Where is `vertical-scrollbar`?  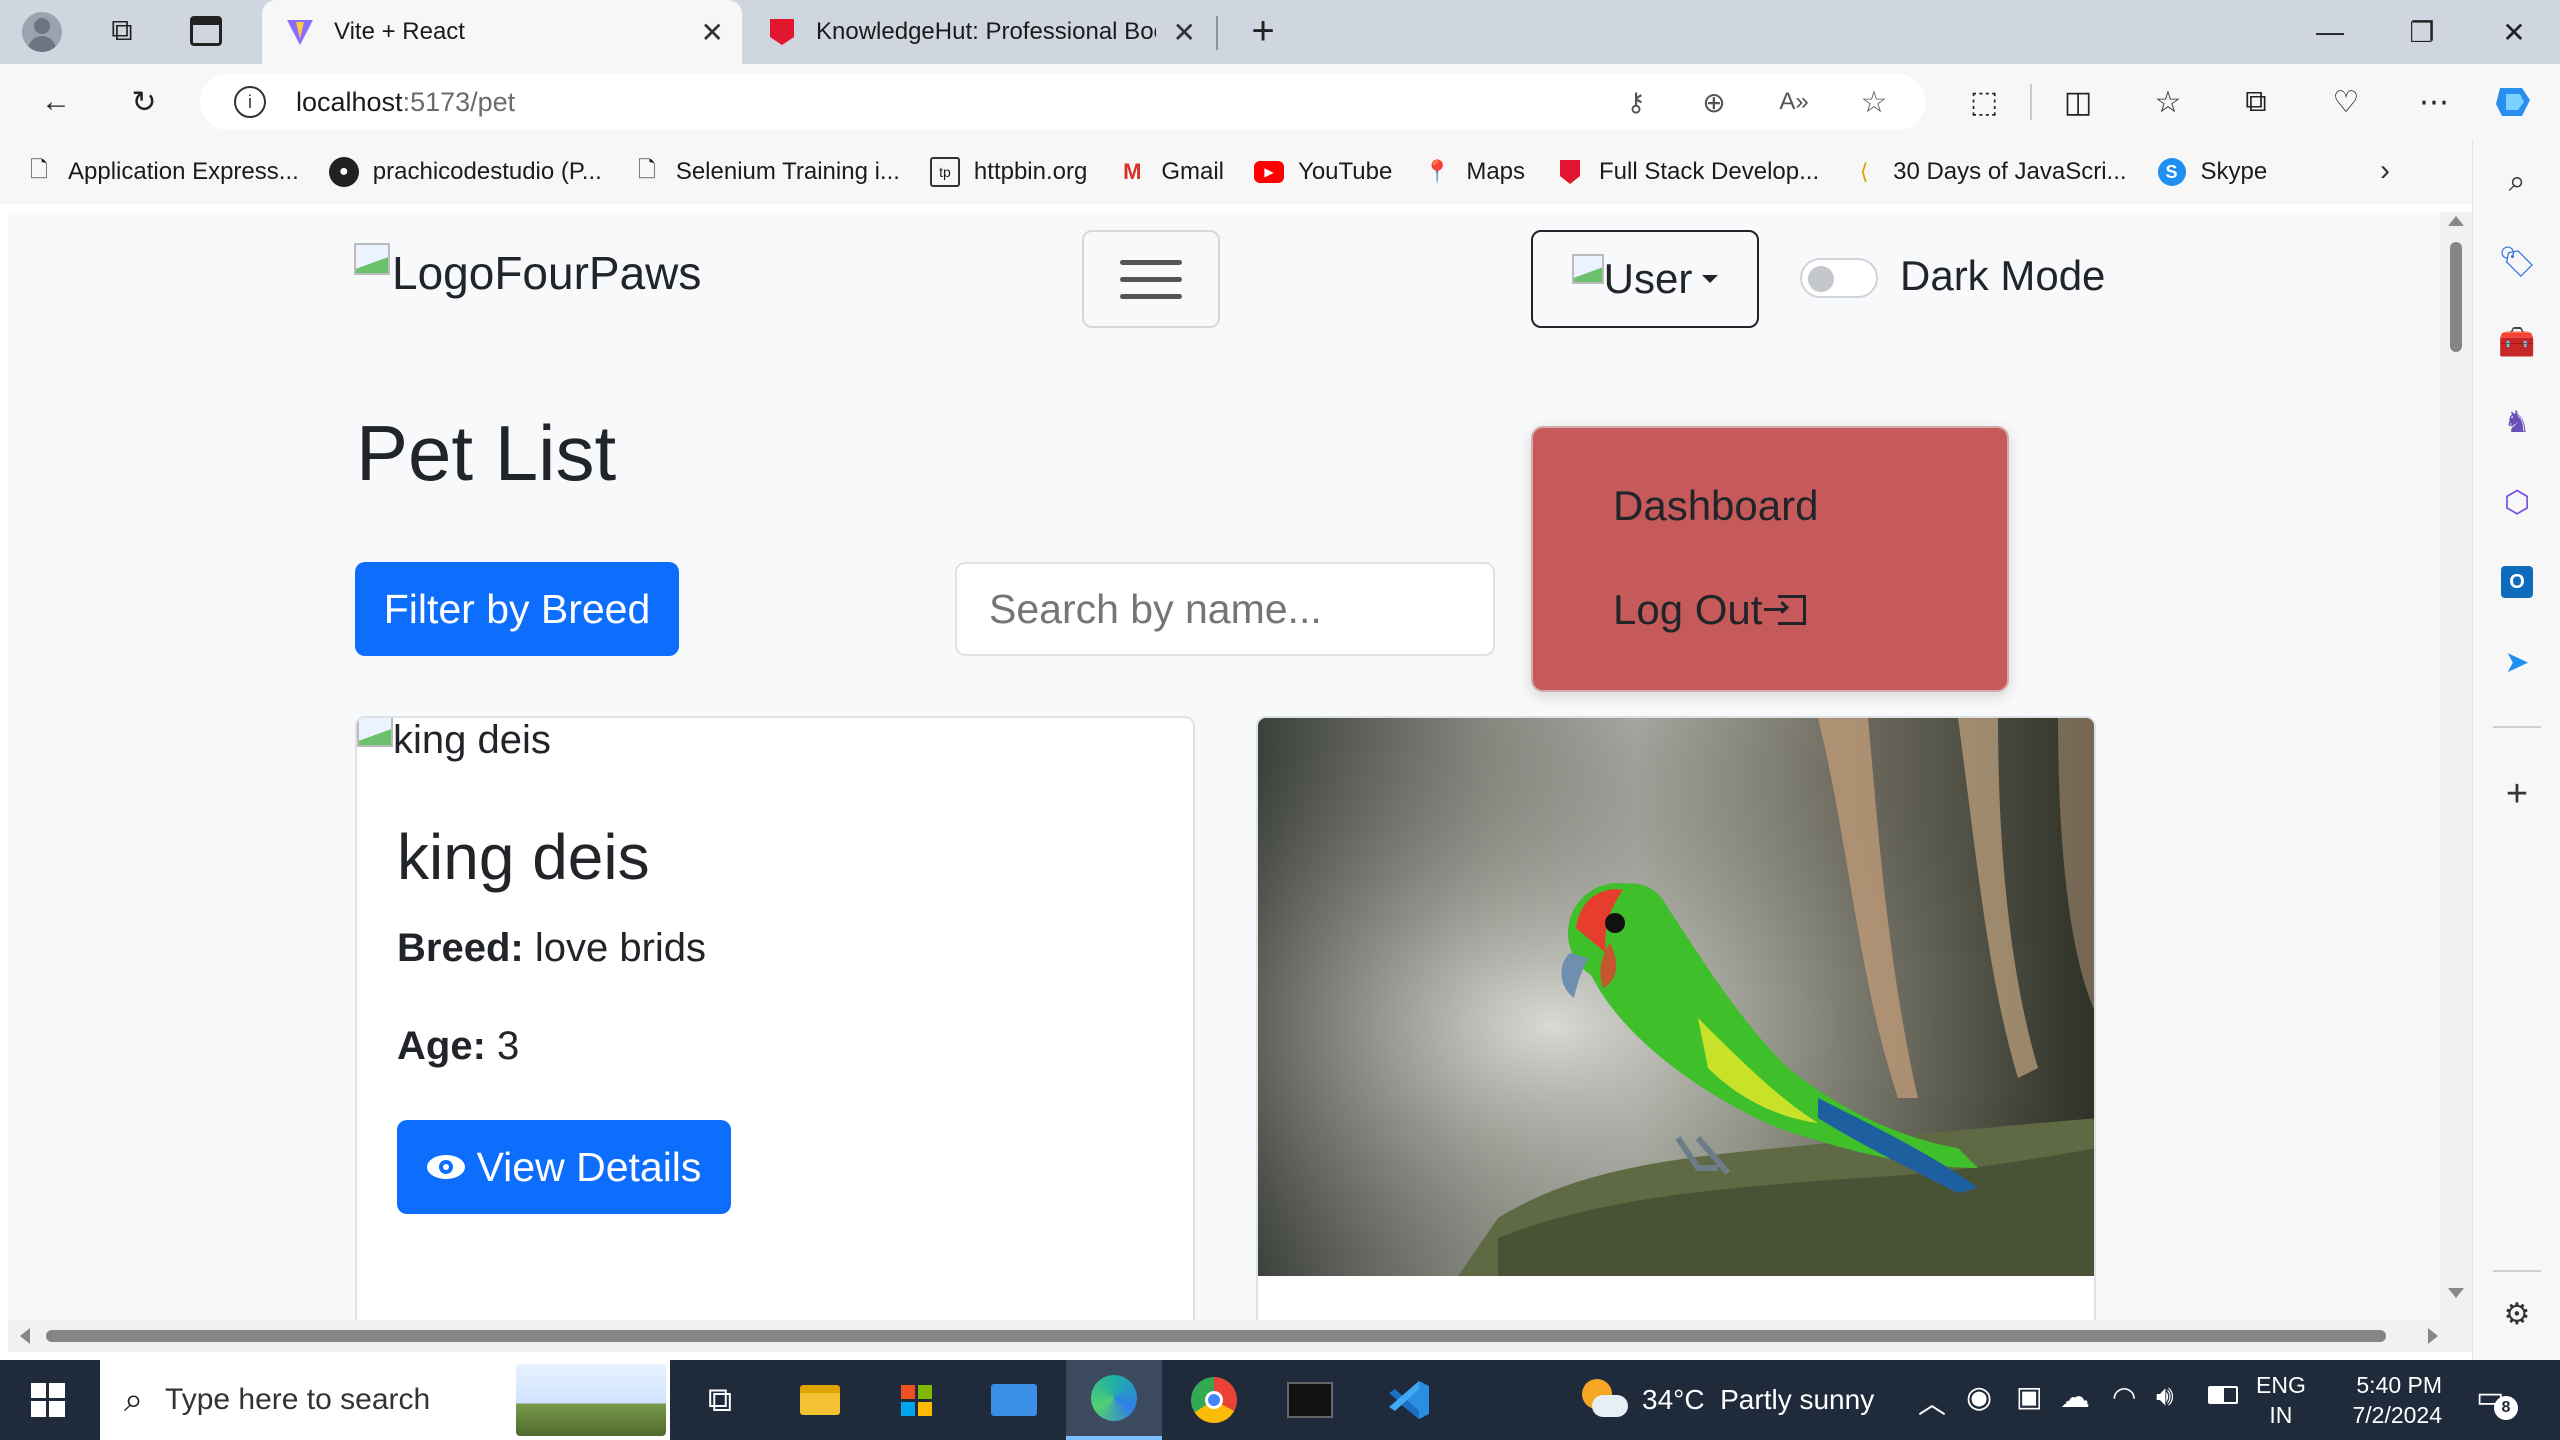 vertical-scrollbar is located at coordinates (2456, 766).